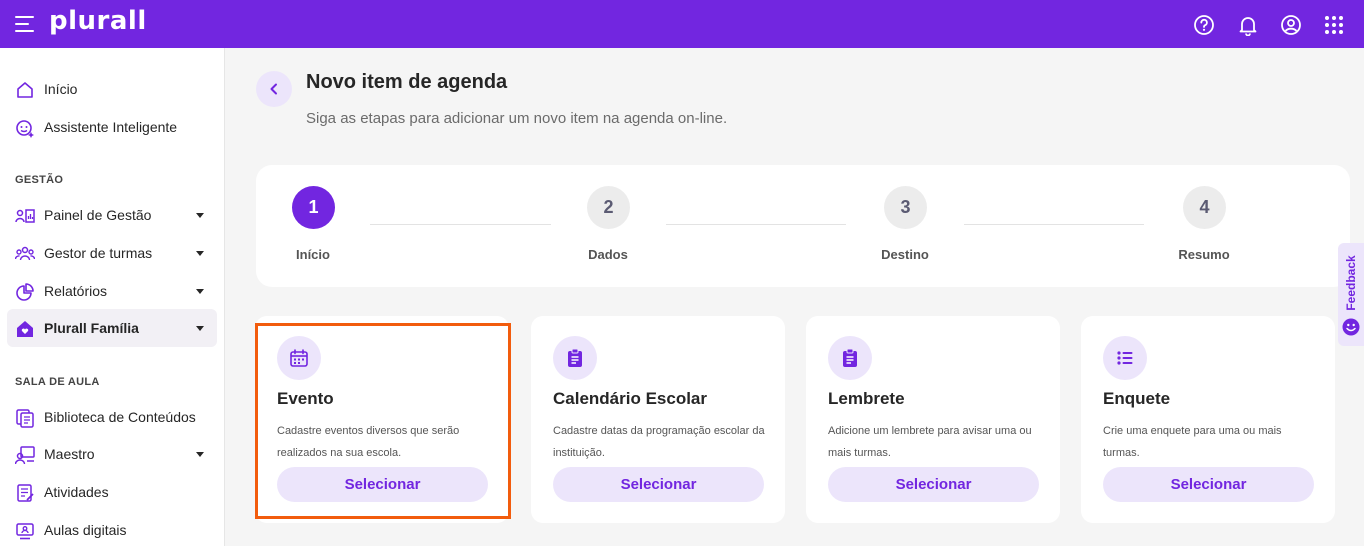 Image resolution: width=1364 pixels, height=546 pixels. Describe the element at coordinates (112, 454) in the screenshot. I see `sidebar-item-maestro: Maestro` at that location.